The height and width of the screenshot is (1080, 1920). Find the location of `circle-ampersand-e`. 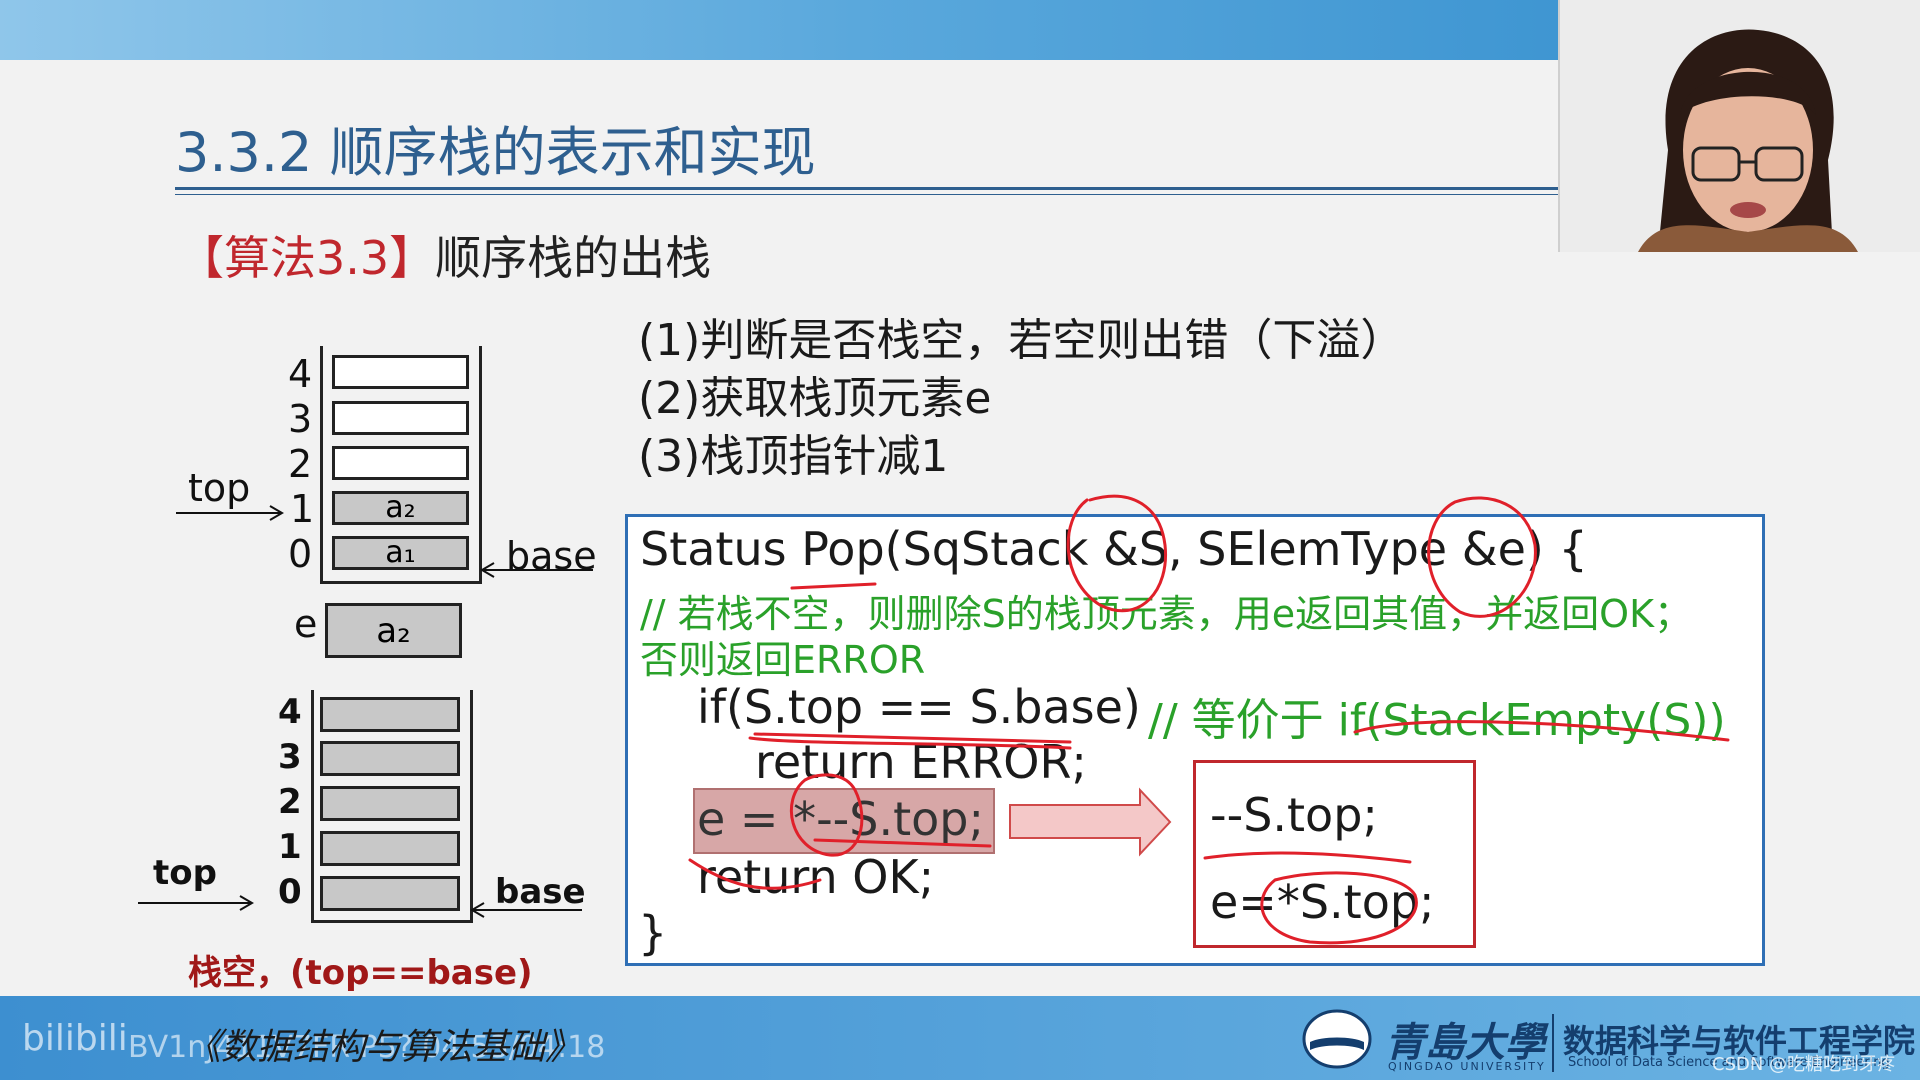

circle-ampersand-e is located at coordinates (1482, 557).